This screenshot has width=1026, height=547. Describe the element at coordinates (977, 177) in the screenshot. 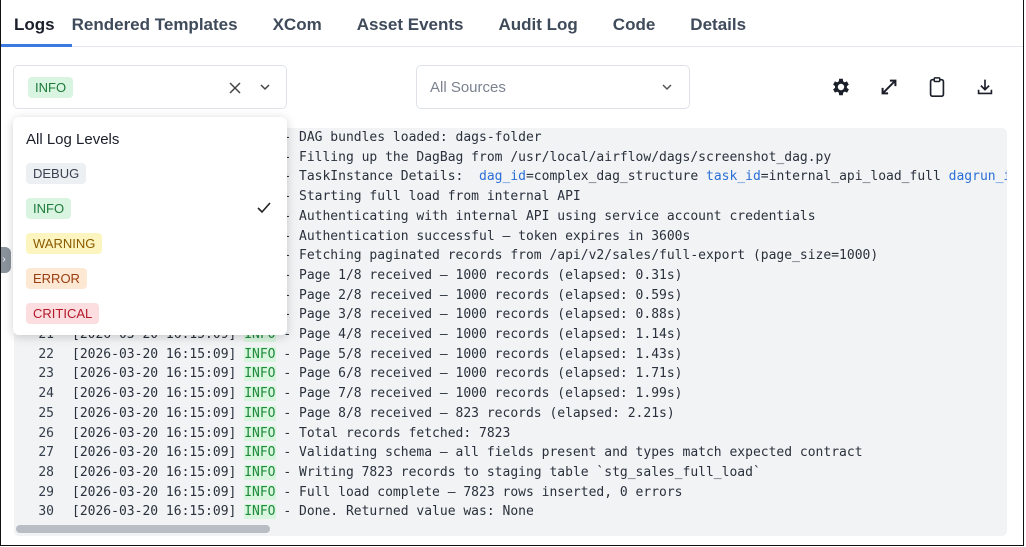

I see `log-key: dagrun_id` at that location.